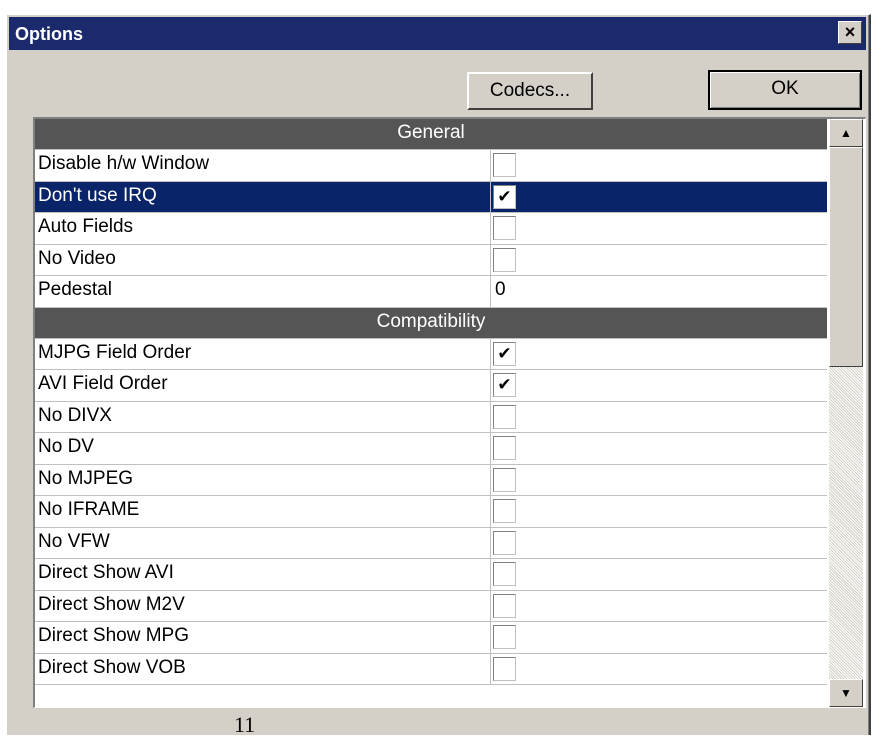 This screenshot has width=889, height=738. What do you see at coordinates (431, 606) in the screenshot?
I see `option-row: Direct Show M2V` at bounding box center [431, 606].